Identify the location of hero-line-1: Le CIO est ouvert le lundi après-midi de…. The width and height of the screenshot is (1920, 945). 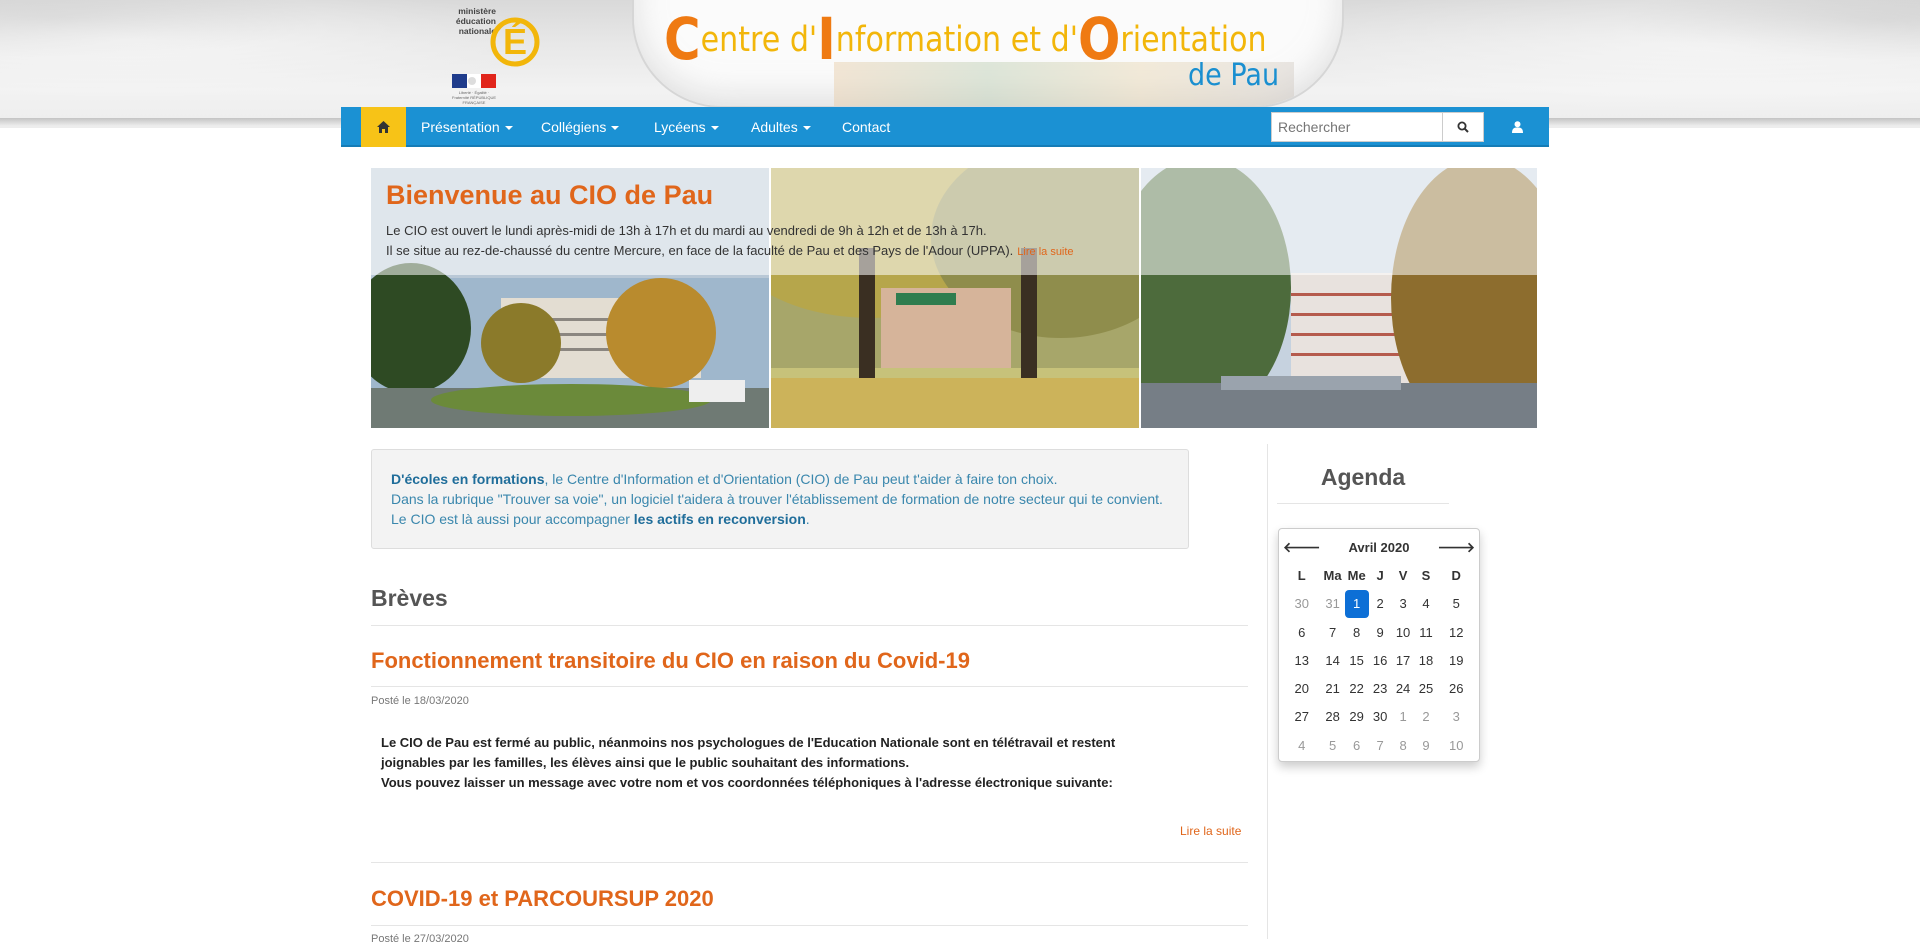
(686, 230).